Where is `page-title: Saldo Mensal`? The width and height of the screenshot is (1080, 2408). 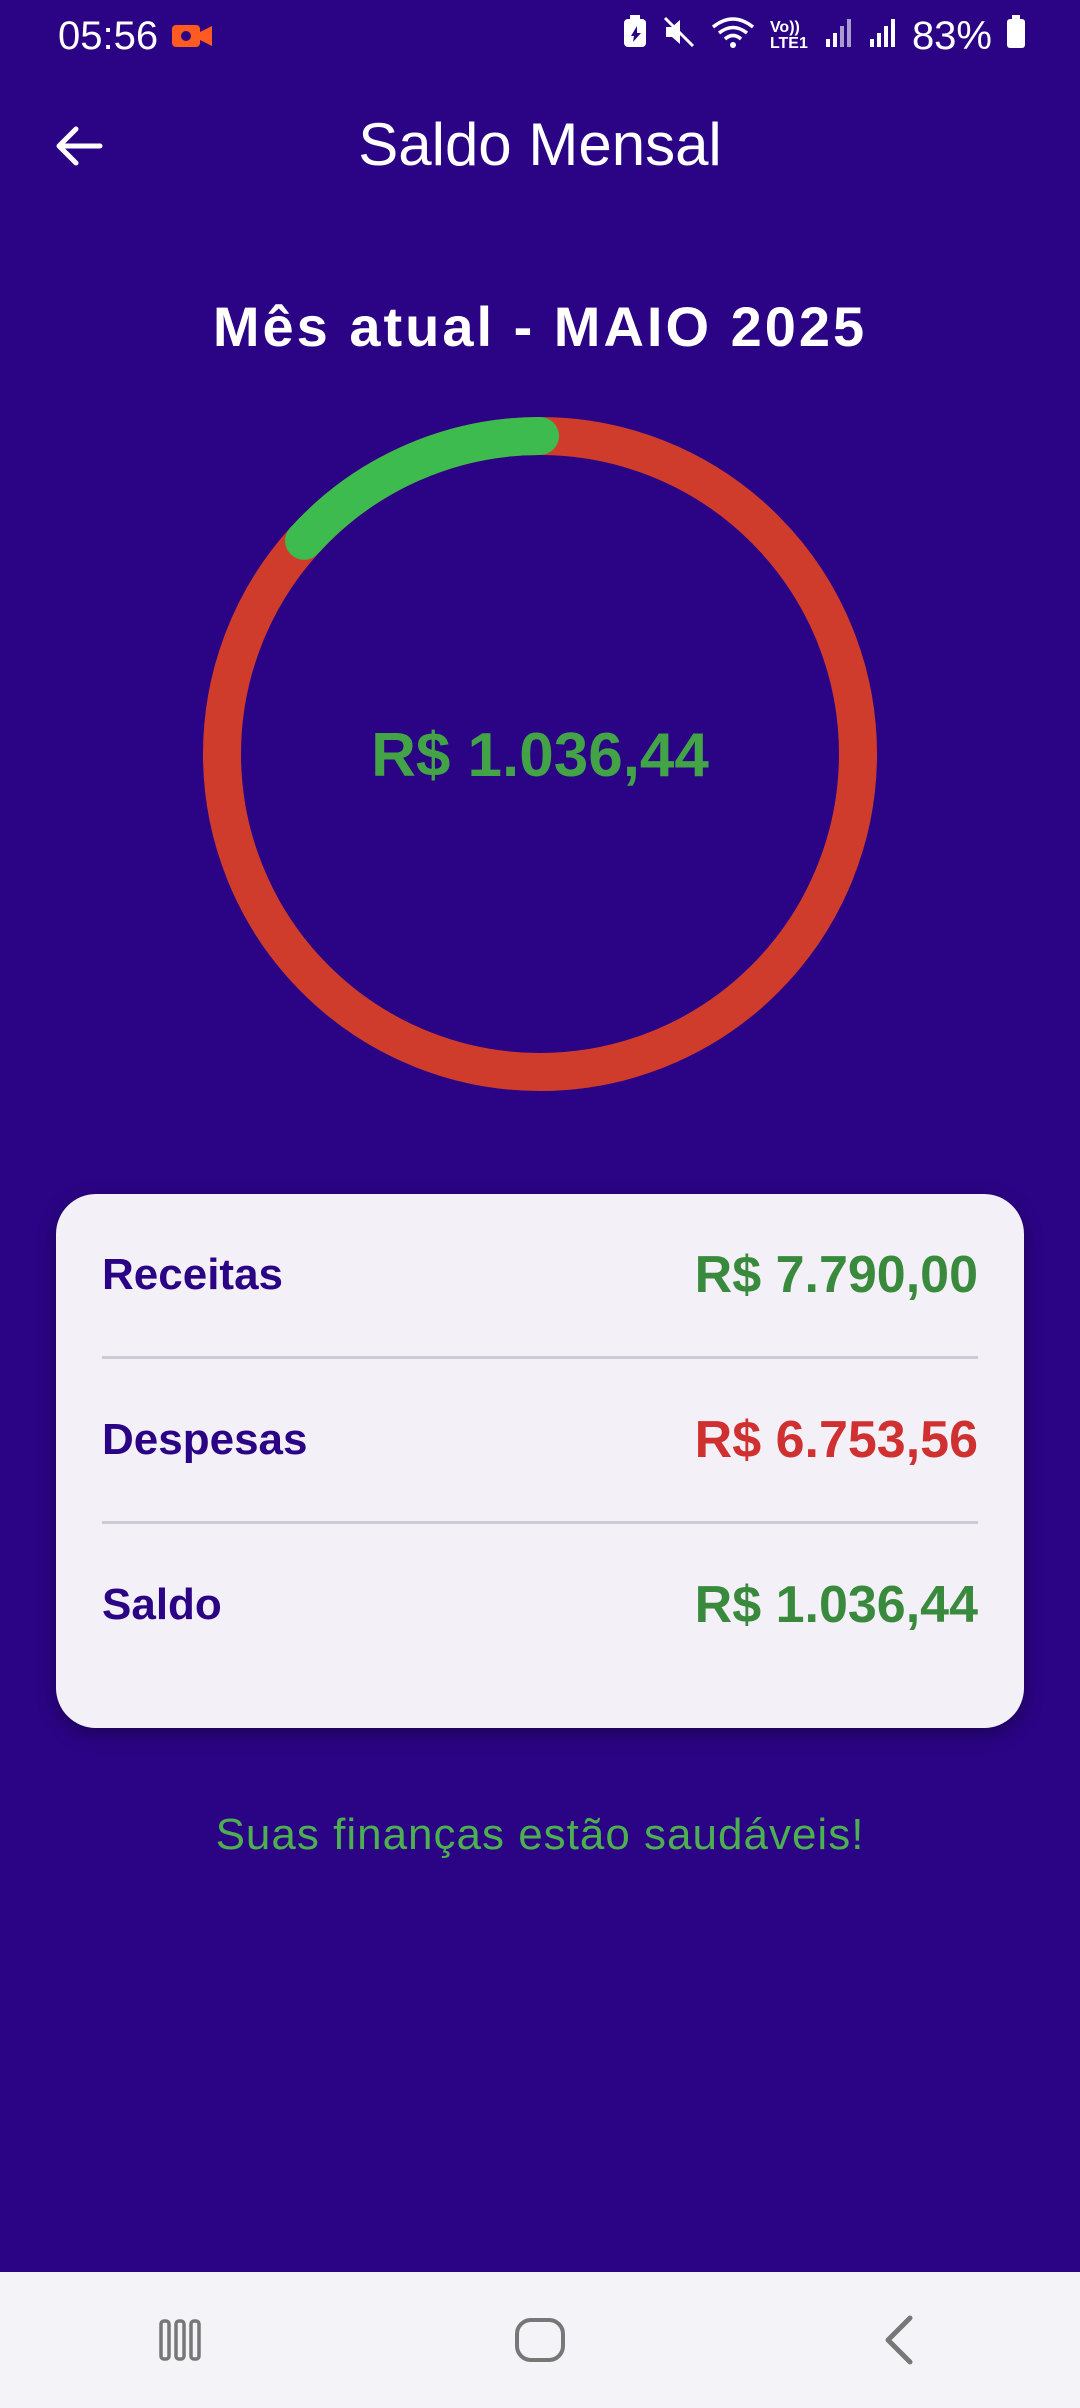
page-title: Saldo Mensal is located at coordinates (540, 144).